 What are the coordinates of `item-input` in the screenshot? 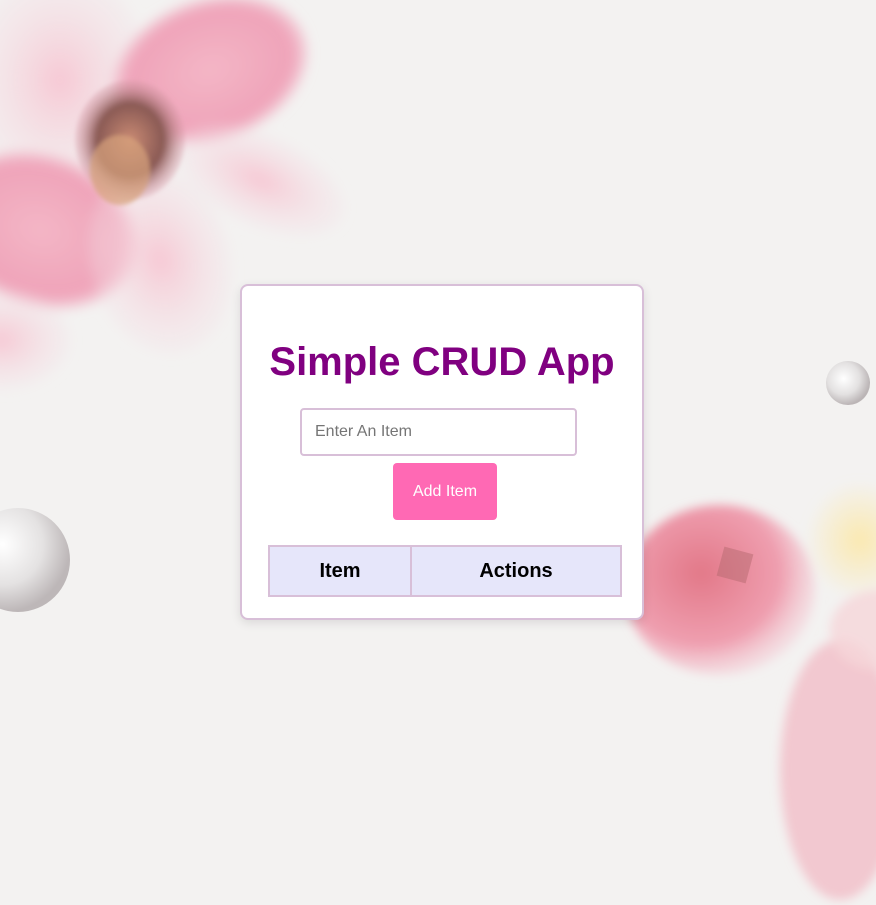 It's located at (438, 432).